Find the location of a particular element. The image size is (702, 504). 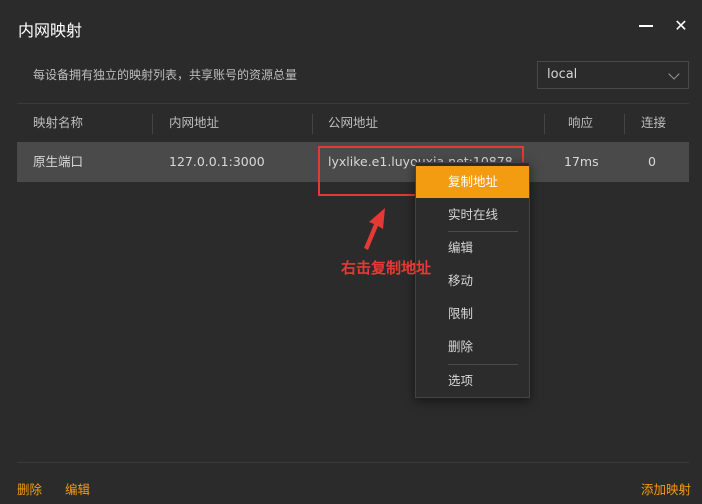

cell-name: 原生端口 is located at coordinates (58, 161).